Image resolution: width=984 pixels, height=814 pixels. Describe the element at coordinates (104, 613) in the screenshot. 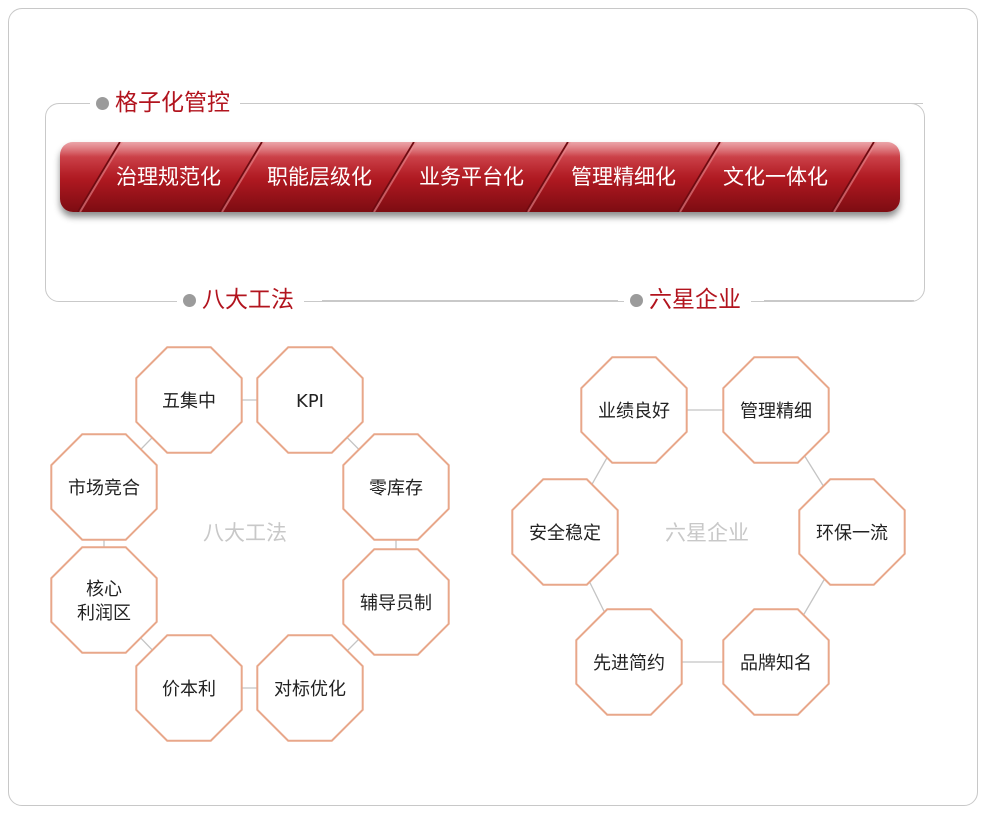

I see `eight-methods-node-label: 利润区` at that location.